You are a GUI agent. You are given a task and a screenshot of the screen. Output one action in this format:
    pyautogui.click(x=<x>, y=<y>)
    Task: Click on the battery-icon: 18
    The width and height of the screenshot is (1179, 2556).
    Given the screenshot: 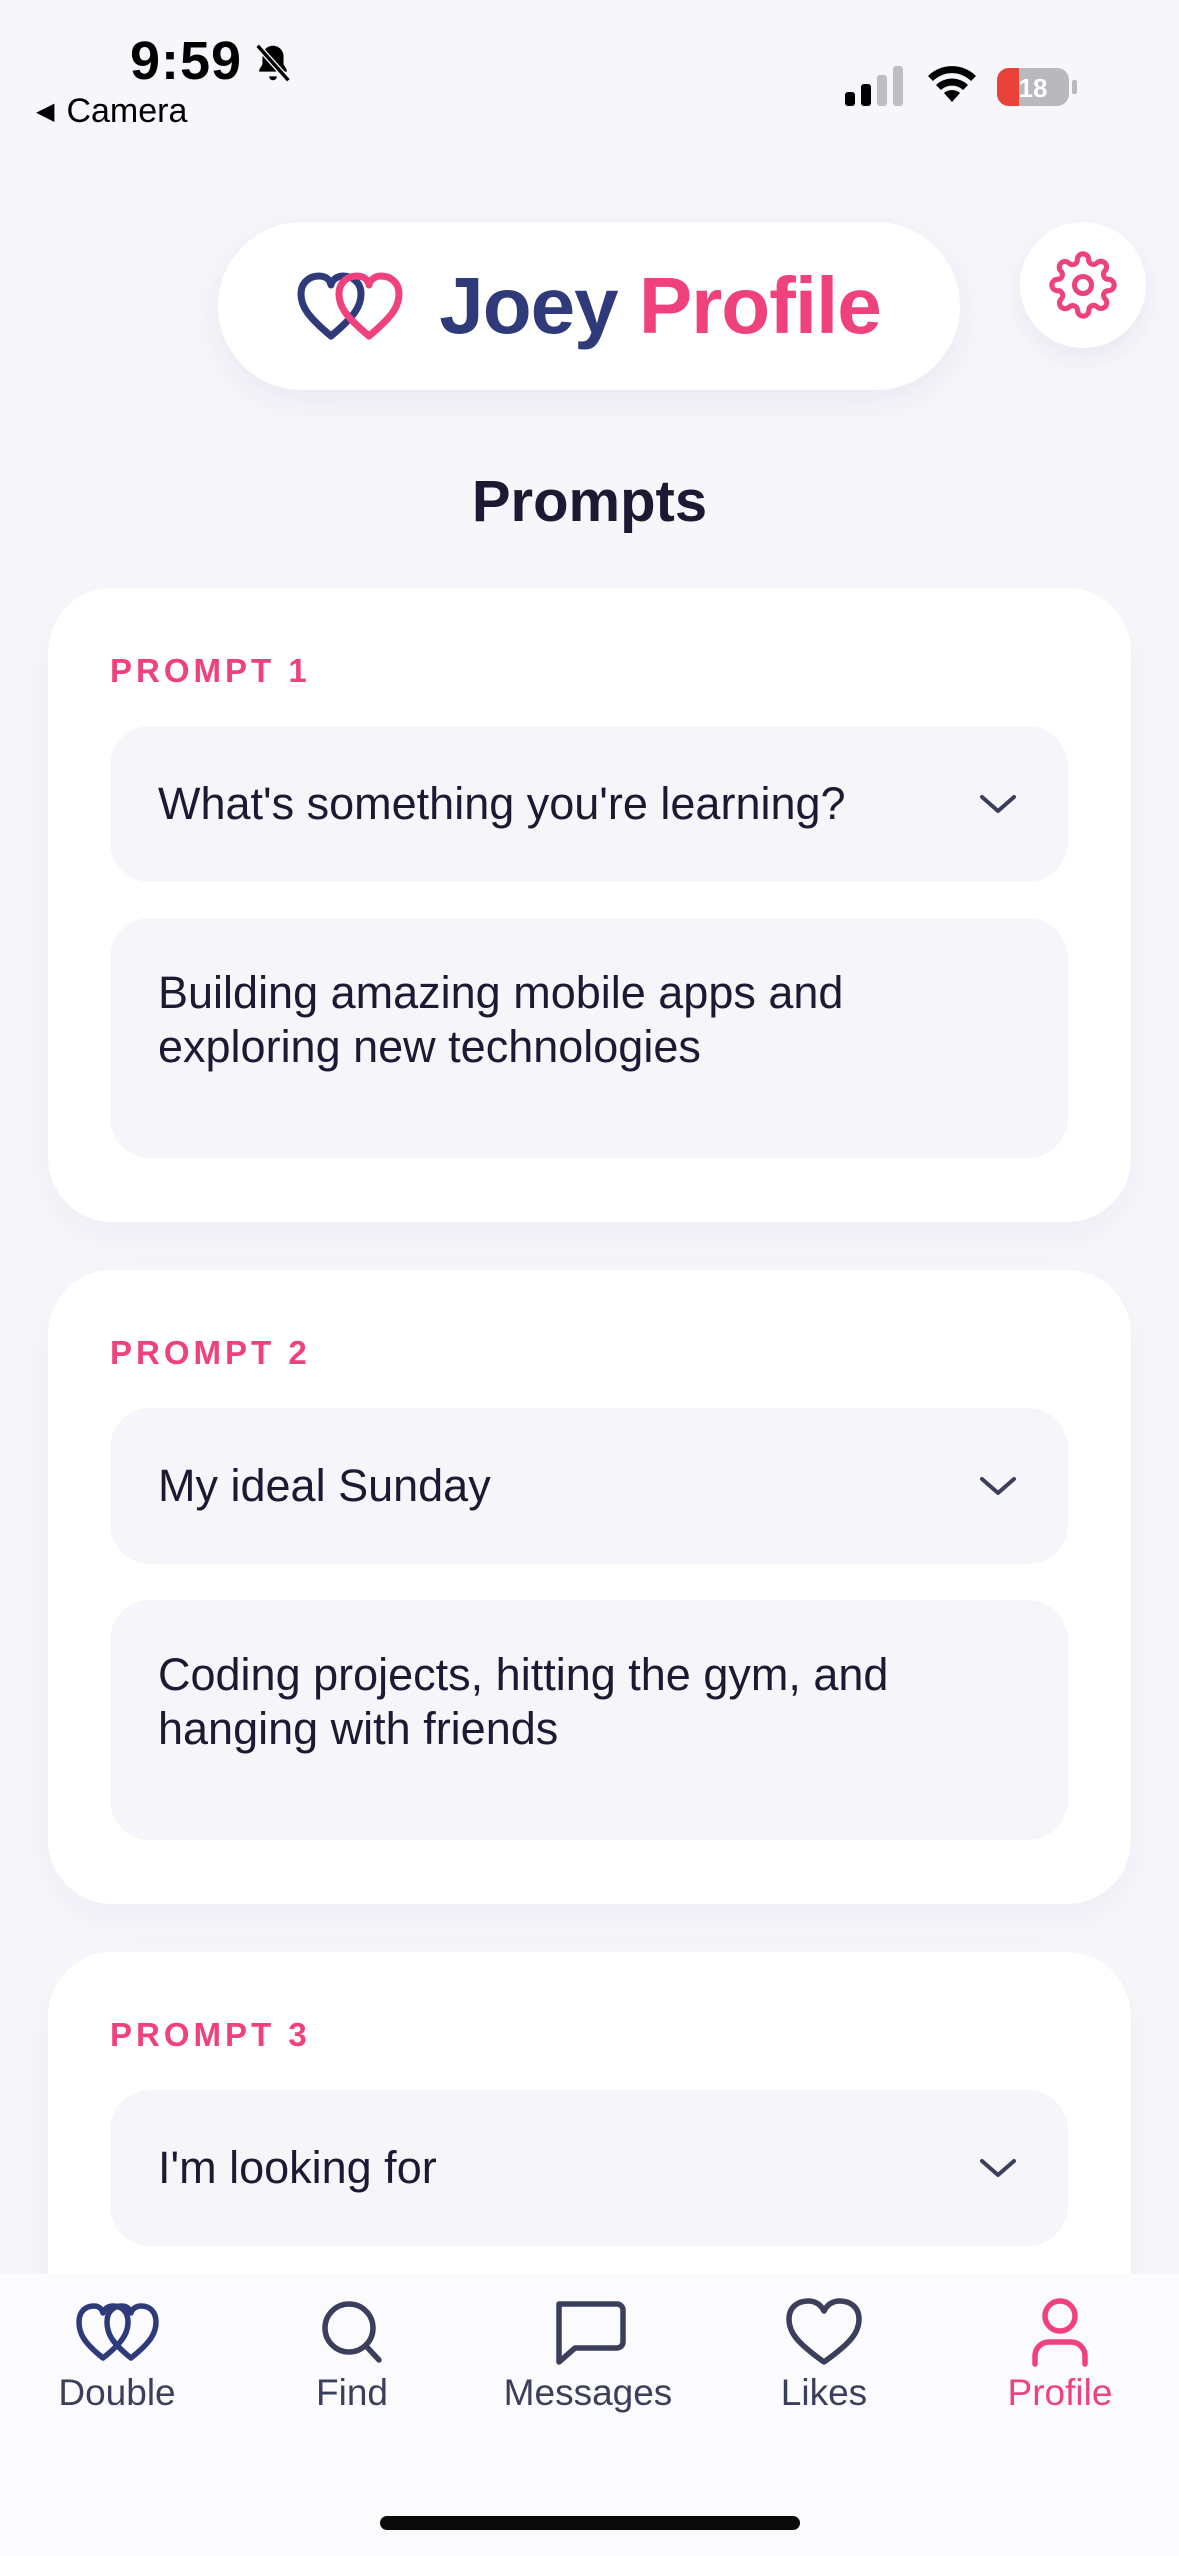 What is the action you would take?
    pyautogui.click(x=1037, y=87)
    